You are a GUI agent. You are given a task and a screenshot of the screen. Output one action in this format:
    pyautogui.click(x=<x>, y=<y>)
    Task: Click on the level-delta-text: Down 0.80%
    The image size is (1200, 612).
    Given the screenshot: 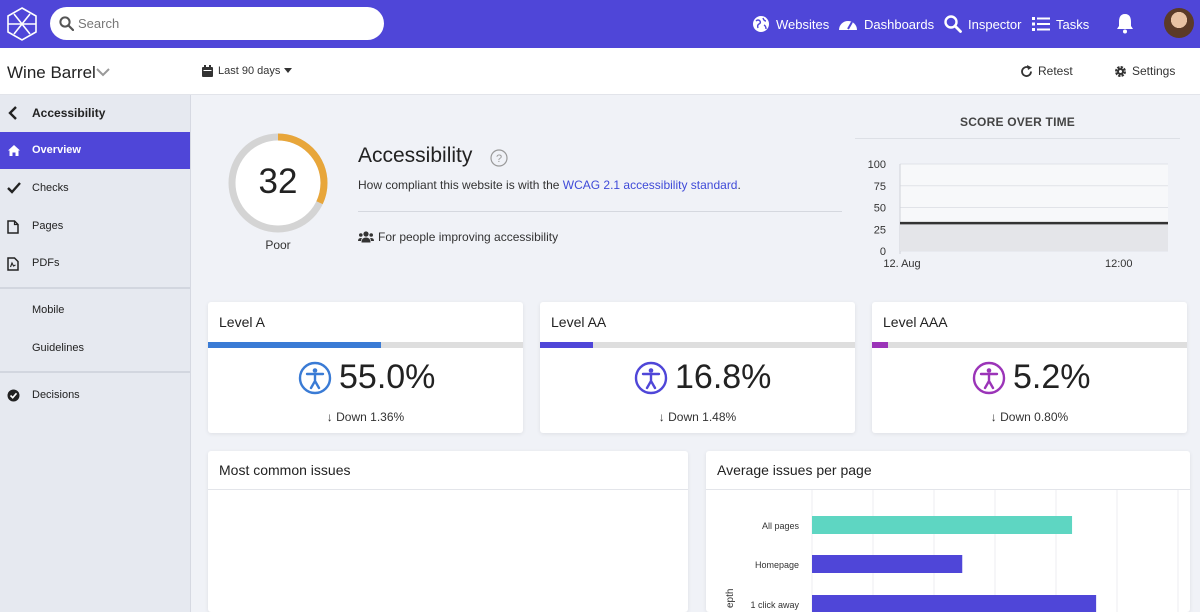 What is the action you would take?
    pyautogui.click(x=1034, y=417)
    